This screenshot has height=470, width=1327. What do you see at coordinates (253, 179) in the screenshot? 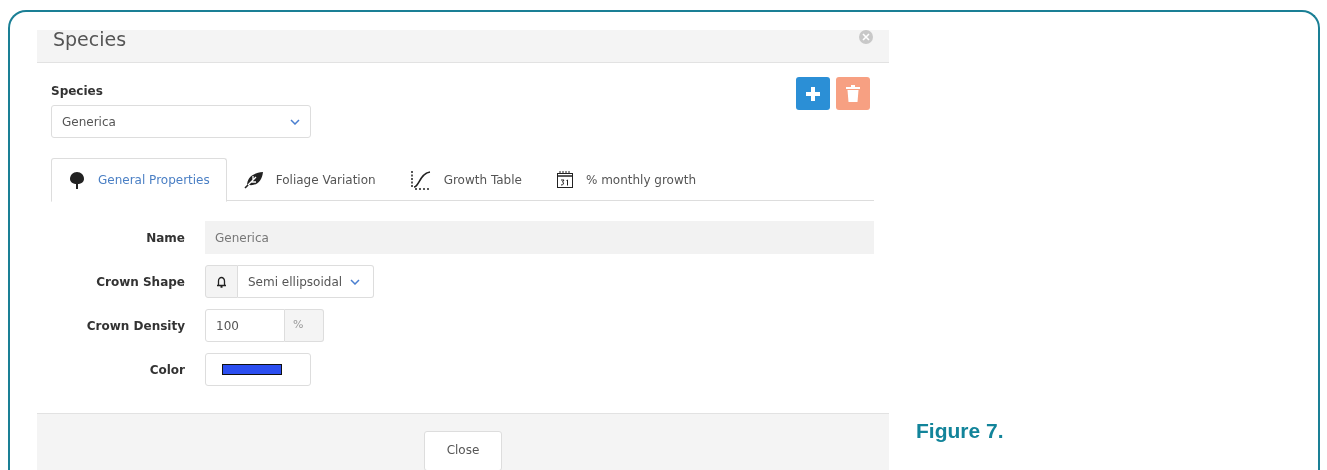
I see `leaf-icon` at bounding box center [253, 179].